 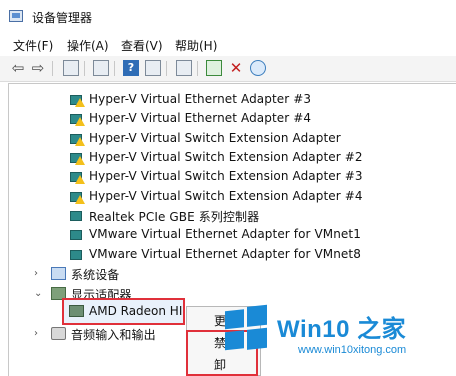 I want to click on forward-arrow-icon: ⇨, so click(x=38, y=68).